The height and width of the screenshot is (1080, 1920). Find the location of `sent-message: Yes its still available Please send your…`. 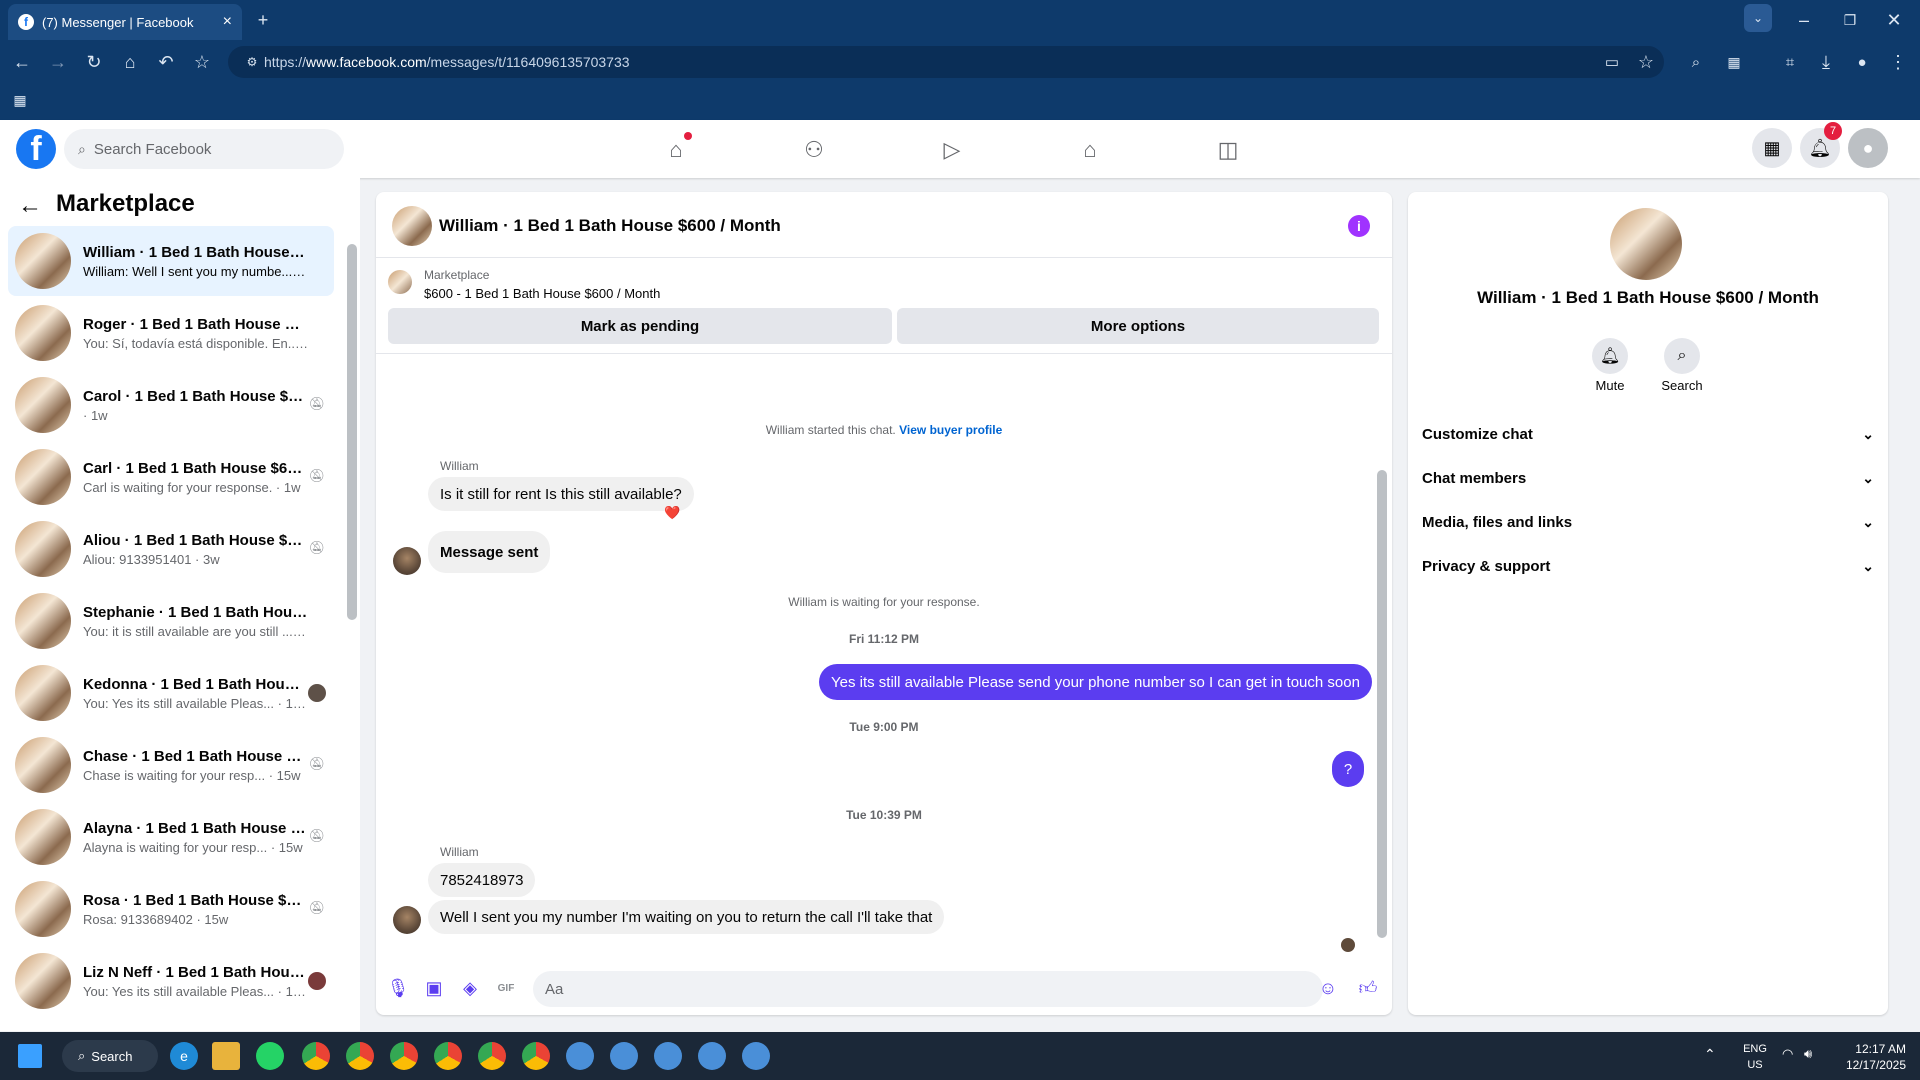

sent-message: Yes its still available Please send your… is located at coordinates (1095, 682).